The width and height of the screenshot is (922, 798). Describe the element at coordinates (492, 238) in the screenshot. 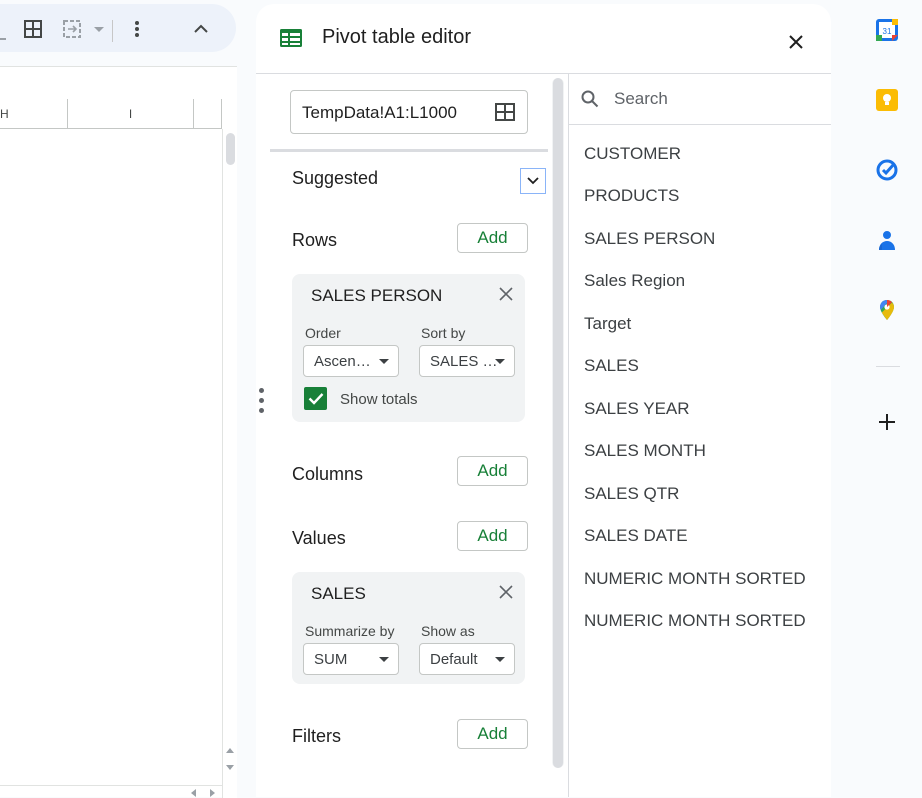

I see `rows-add-button: Add` at that location.